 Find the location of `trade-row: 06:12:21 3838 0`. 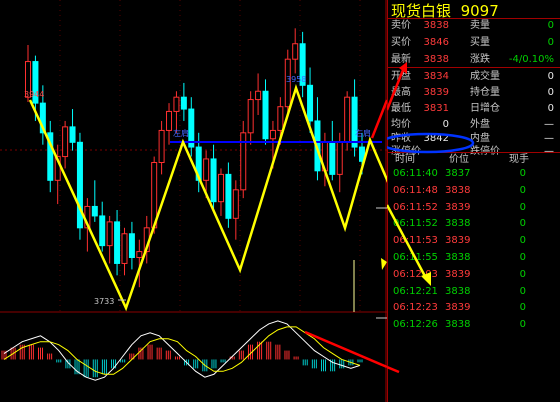

trade-row: 06:12:21 3838 0 is located at coordinates (473, 292).